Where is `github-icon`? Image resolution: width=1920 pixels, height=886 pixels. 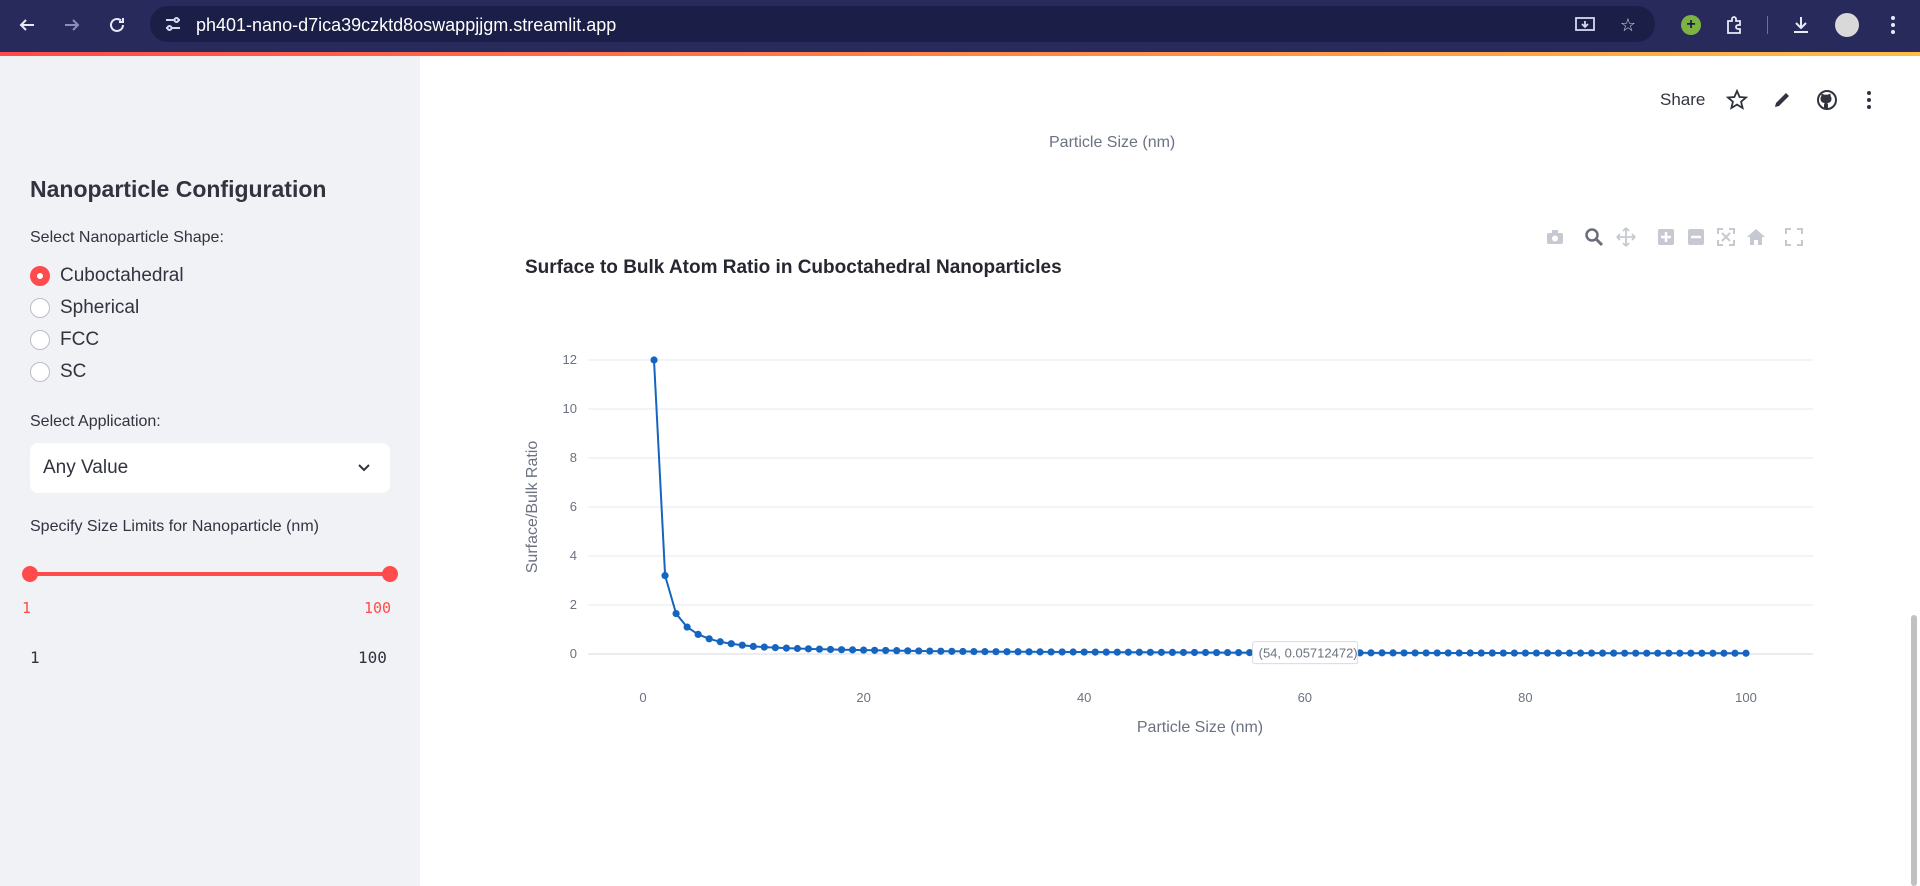
github-icon is located at coordinates (1827, 100).